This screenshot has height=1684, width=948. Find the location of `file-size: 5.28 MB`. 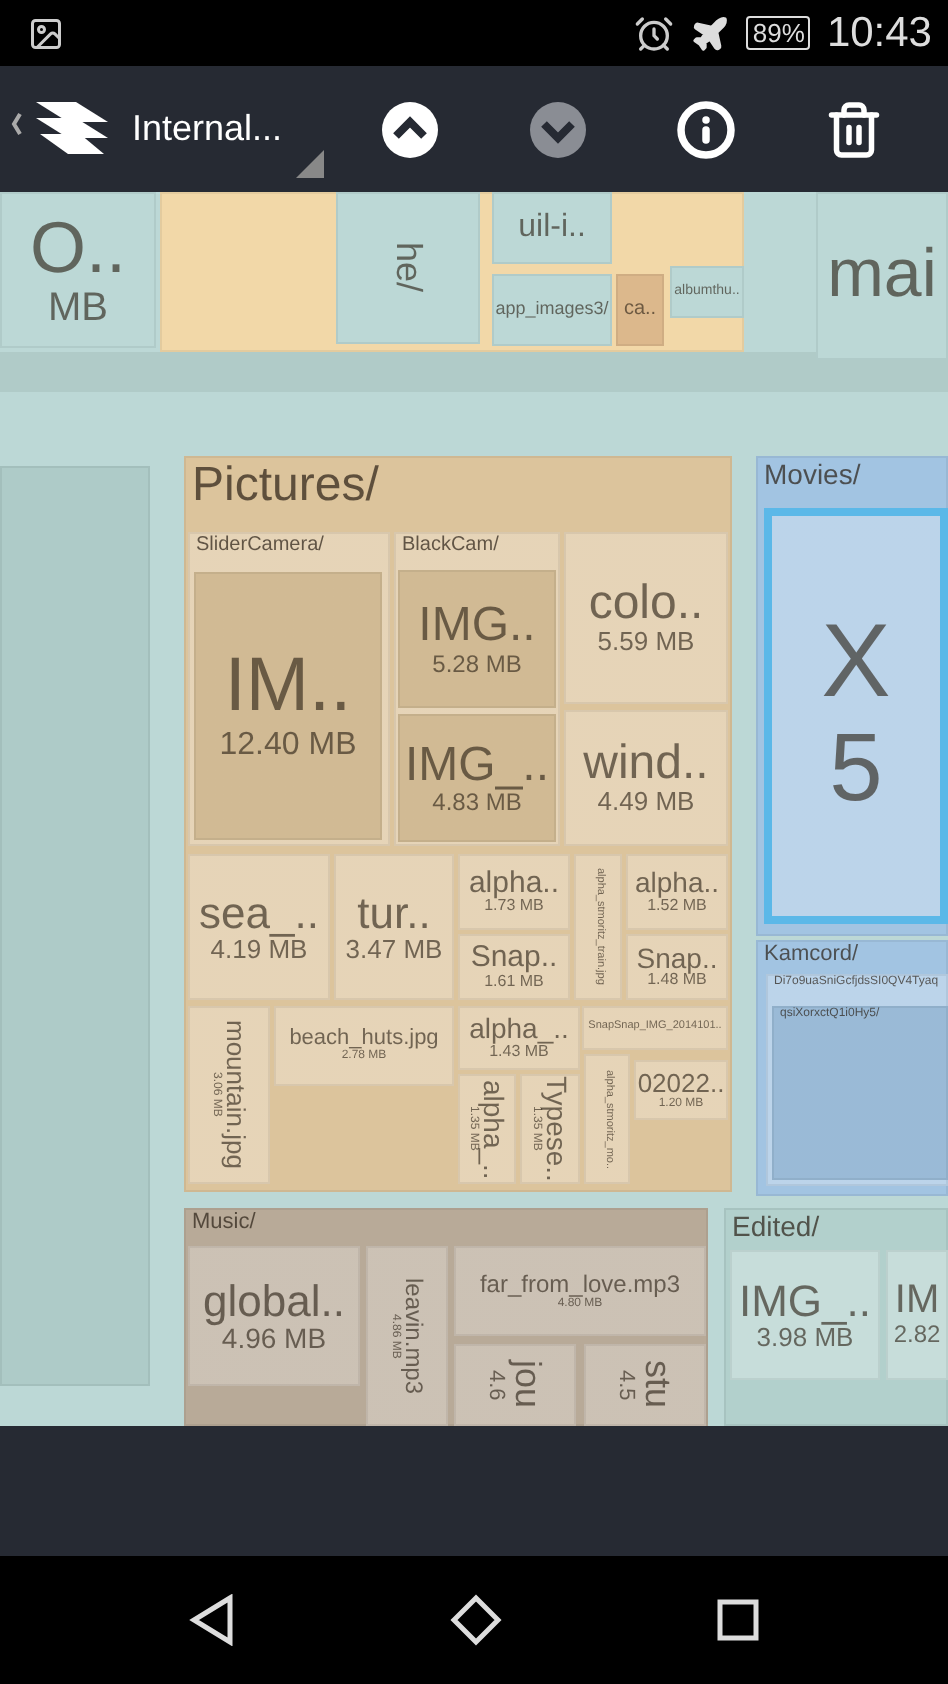

file-size: 5.28 MB is located at coordinates (477, 664).